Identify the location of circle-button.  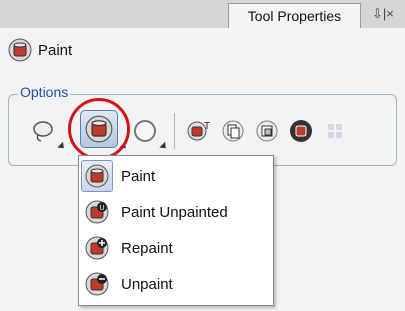
(145, 131).